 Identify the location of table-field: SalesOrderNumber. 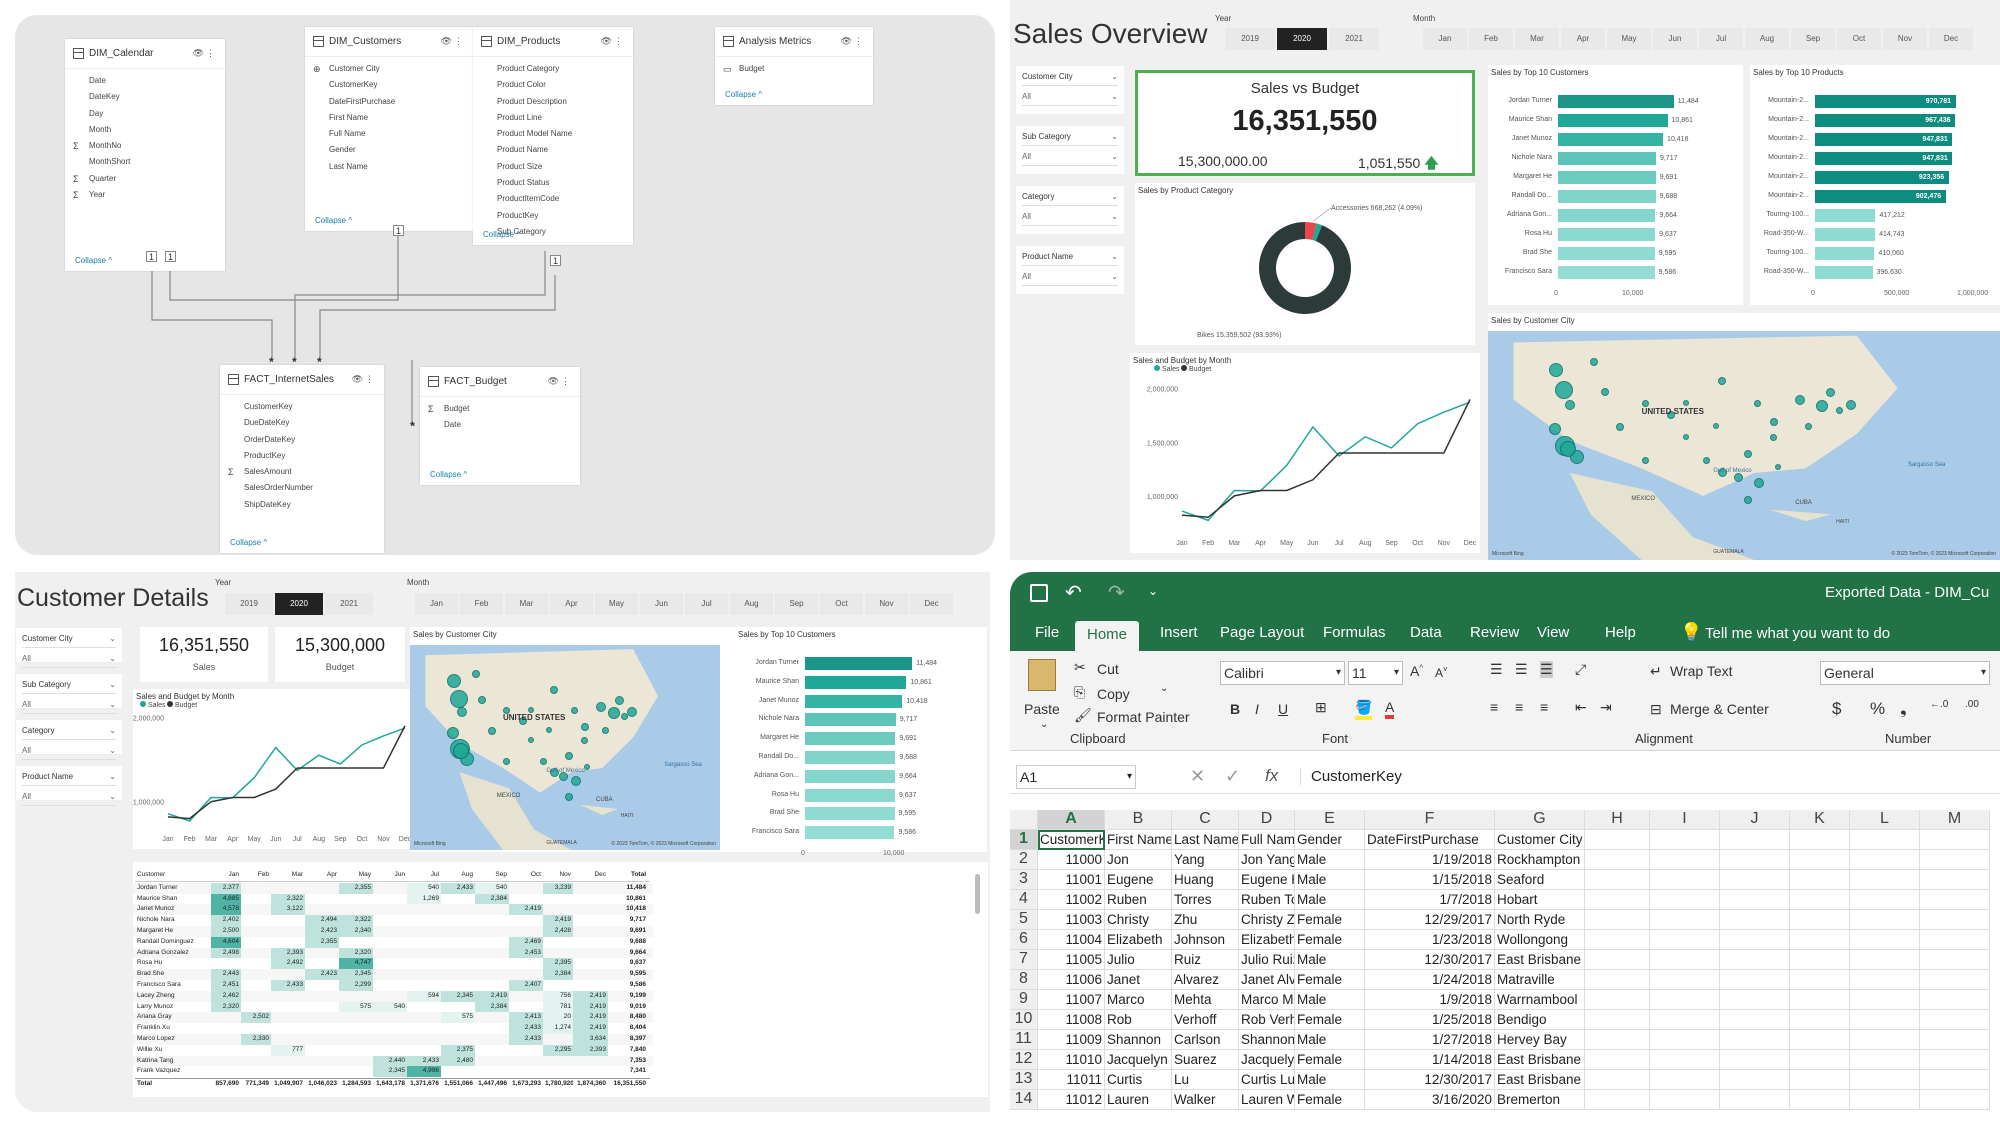
(302, 488).